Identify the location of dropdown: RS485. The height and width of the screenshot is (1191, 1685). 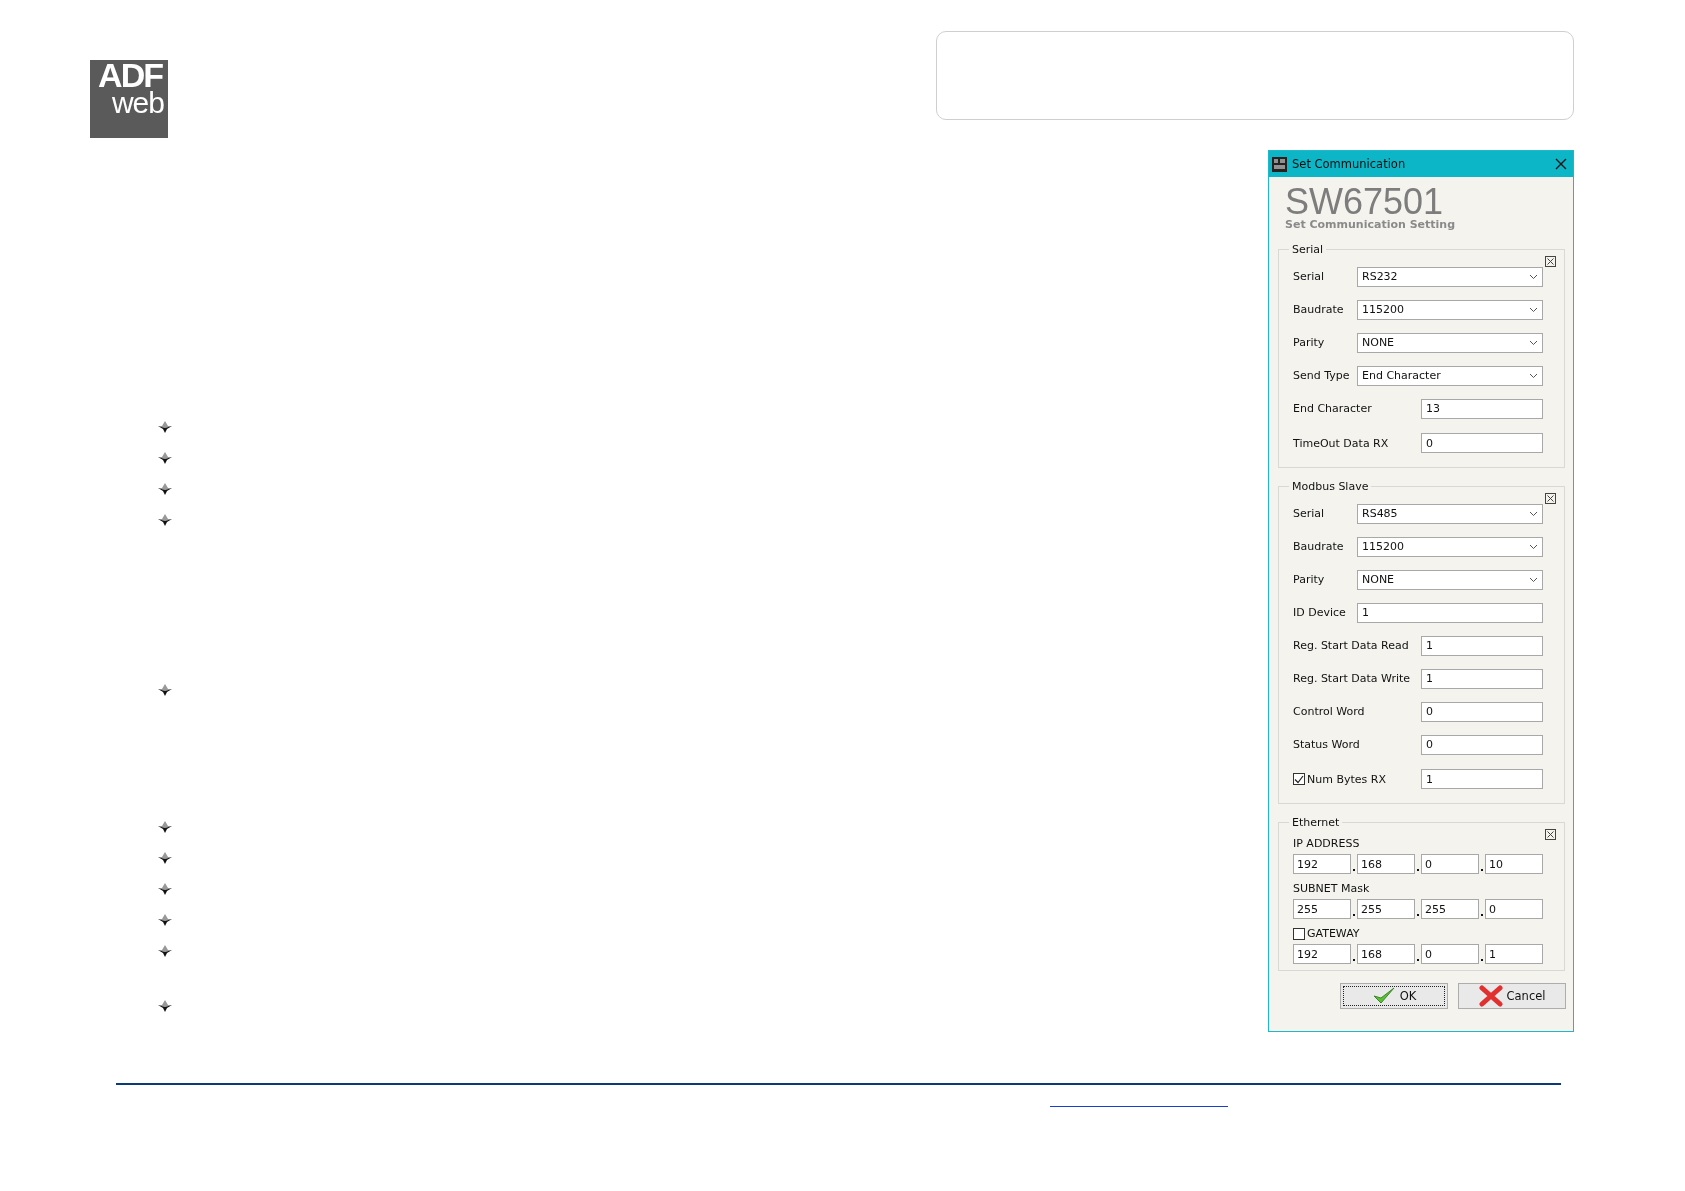
(1450, 513).